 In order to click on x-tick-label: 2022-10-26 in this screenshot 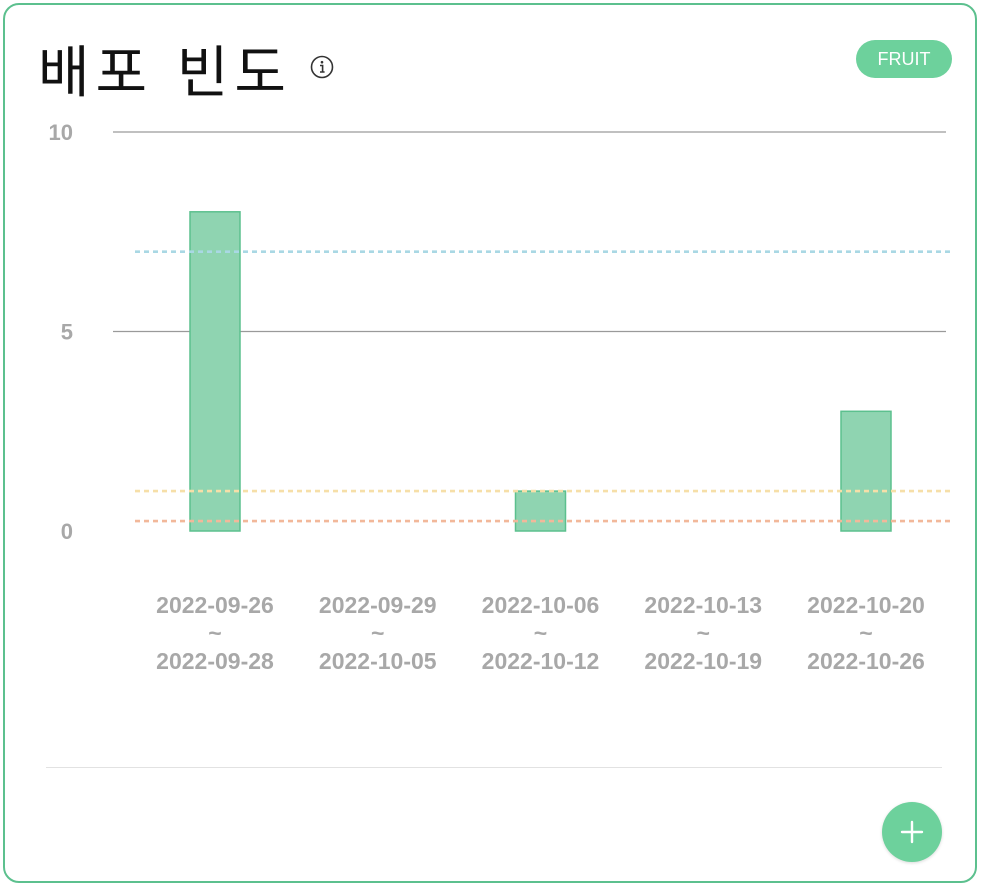, I will do `click(866, 661)`.